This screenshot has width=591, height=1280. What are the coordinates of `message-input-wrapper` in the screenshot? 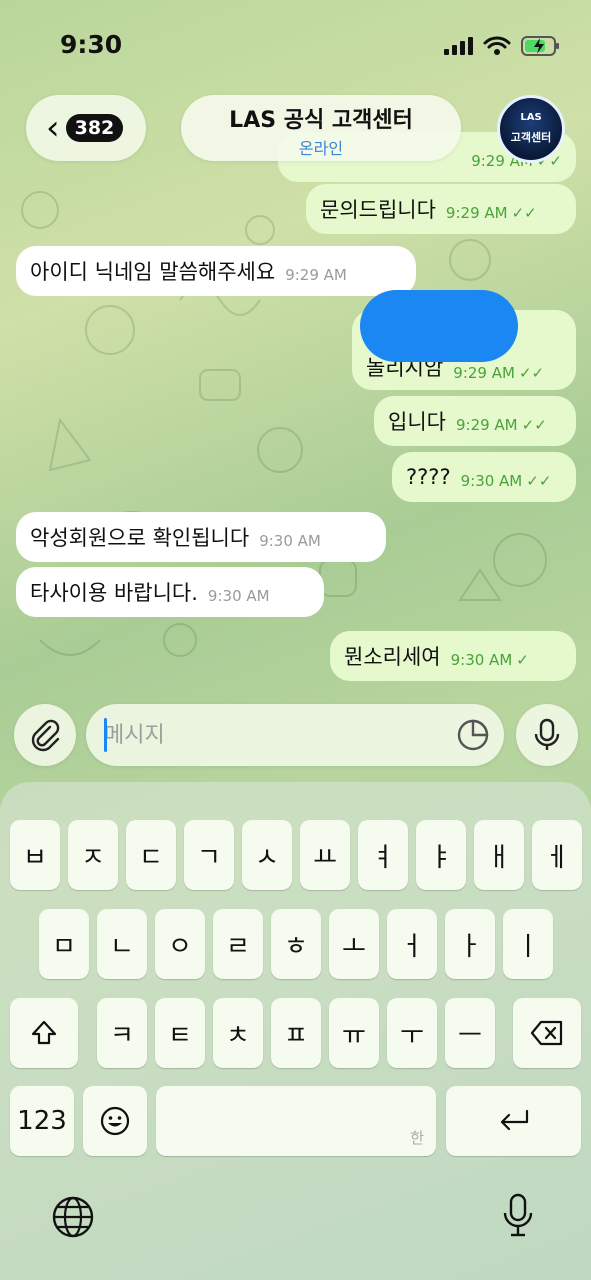 It's located at (295, 735).